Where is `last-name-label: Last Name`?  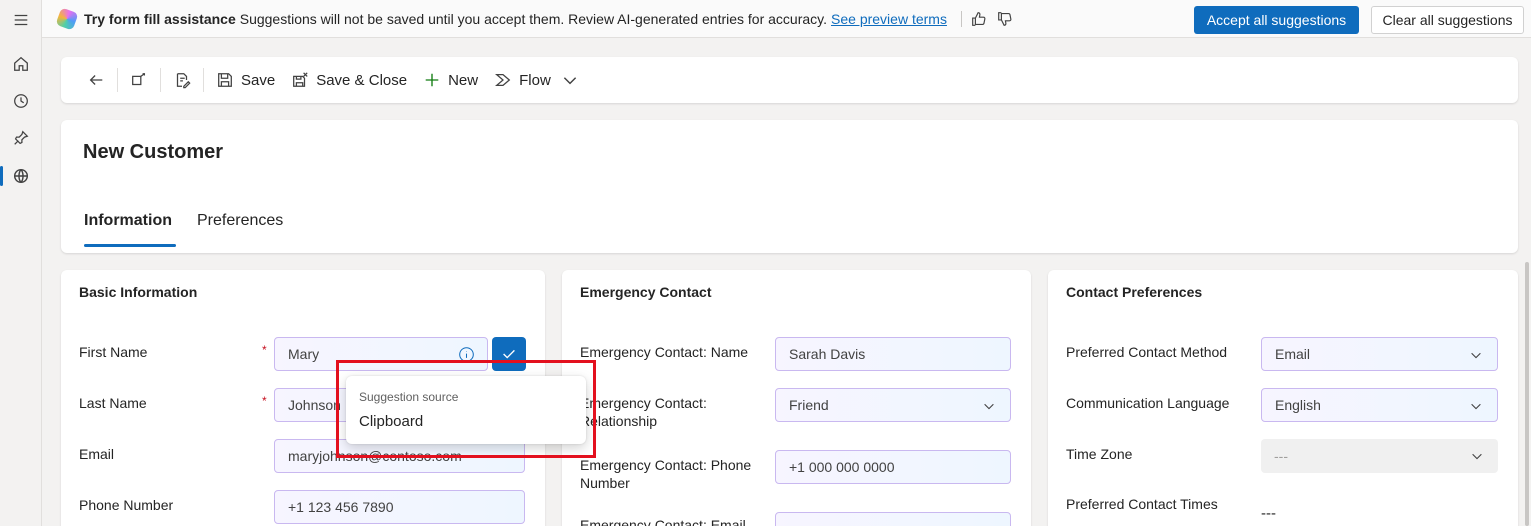 last-name-label: Last Name is located at coordinates (113, 403).